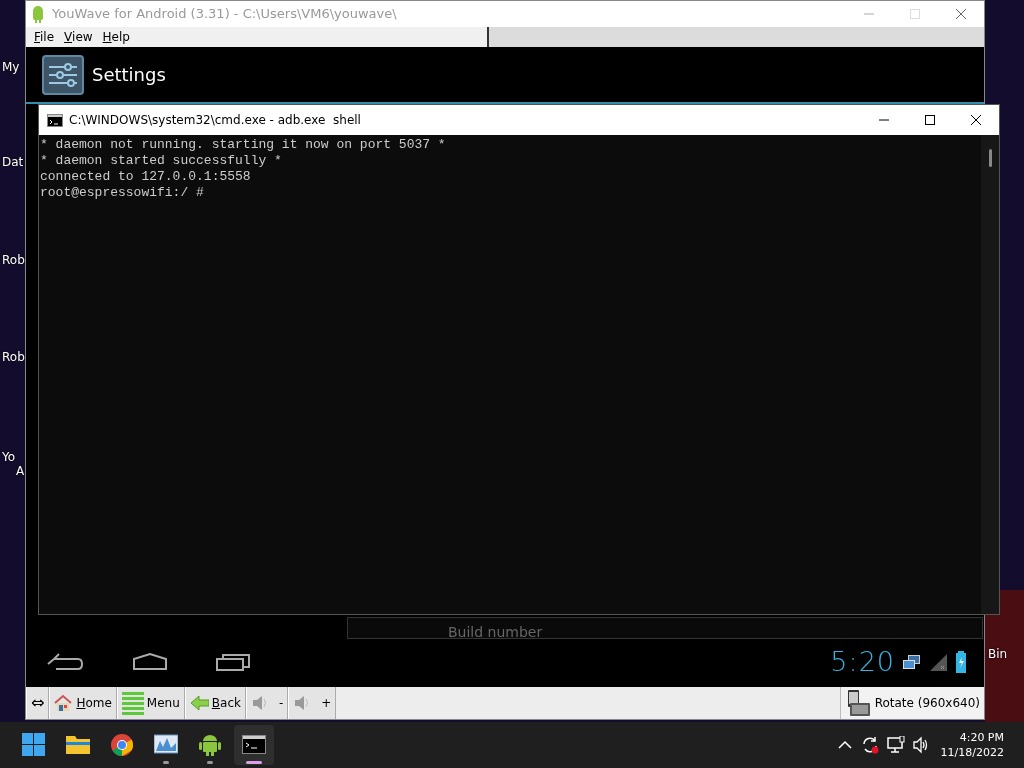 This screenshot has width=1024, height=768. I want to click on menu-button: Menu, so click(150, 703).